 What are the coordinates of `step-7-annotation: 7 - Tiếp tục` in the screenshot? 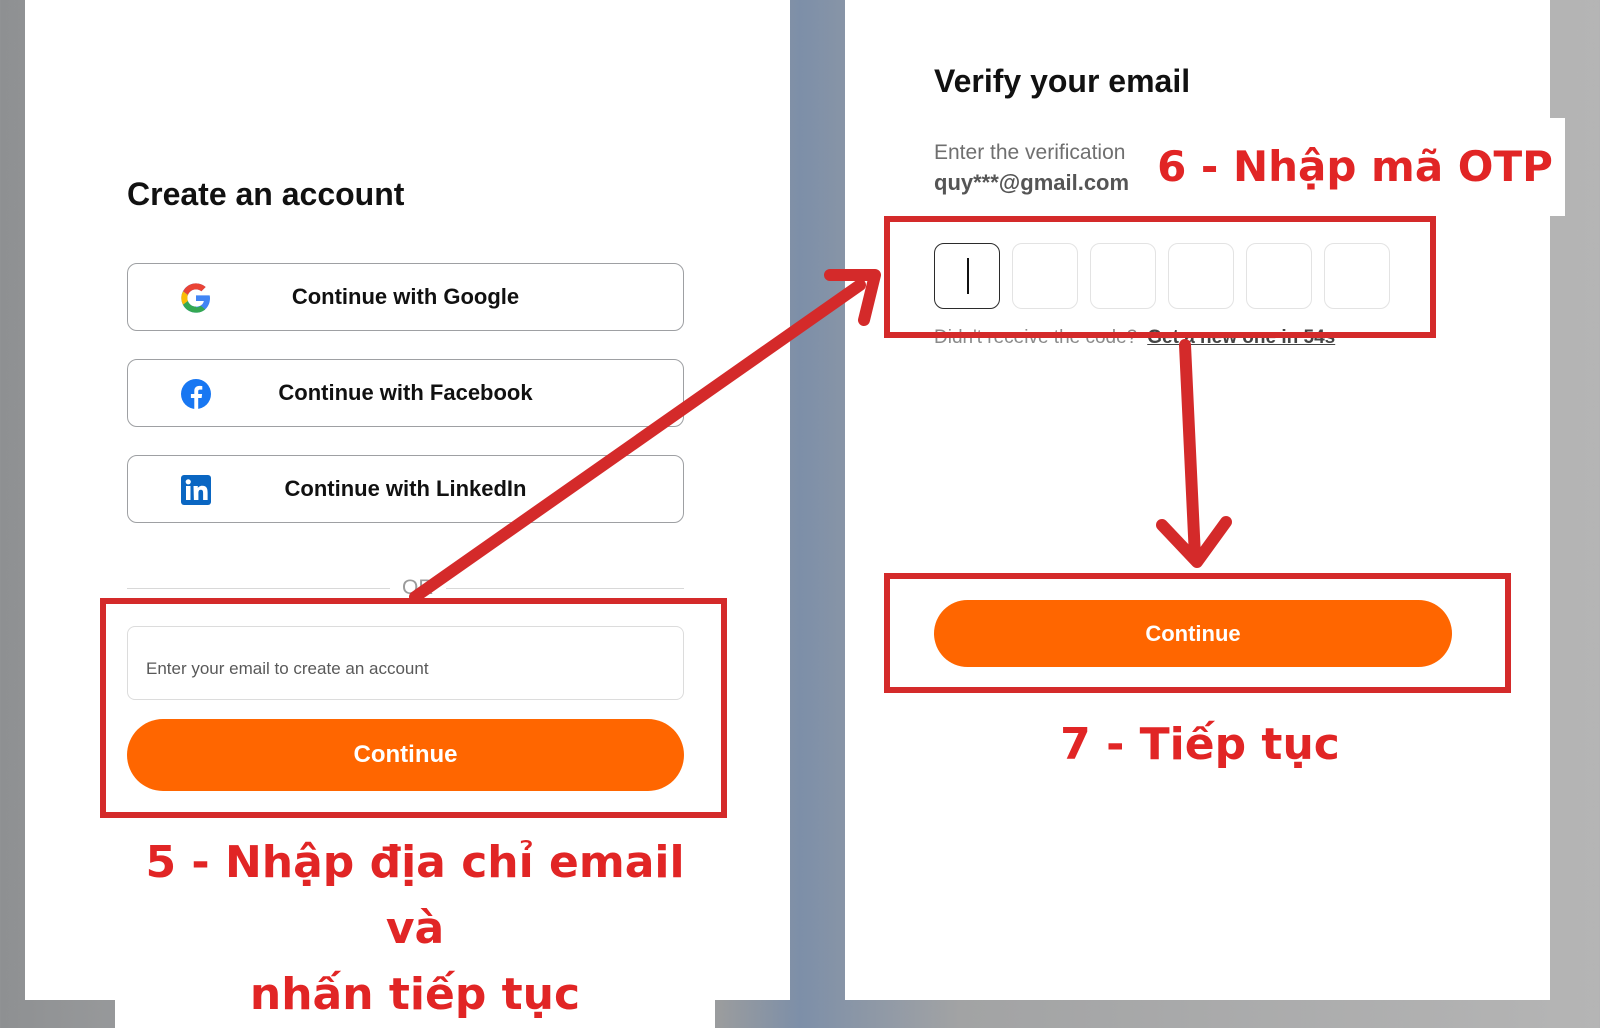 It's located at (1200, 745).